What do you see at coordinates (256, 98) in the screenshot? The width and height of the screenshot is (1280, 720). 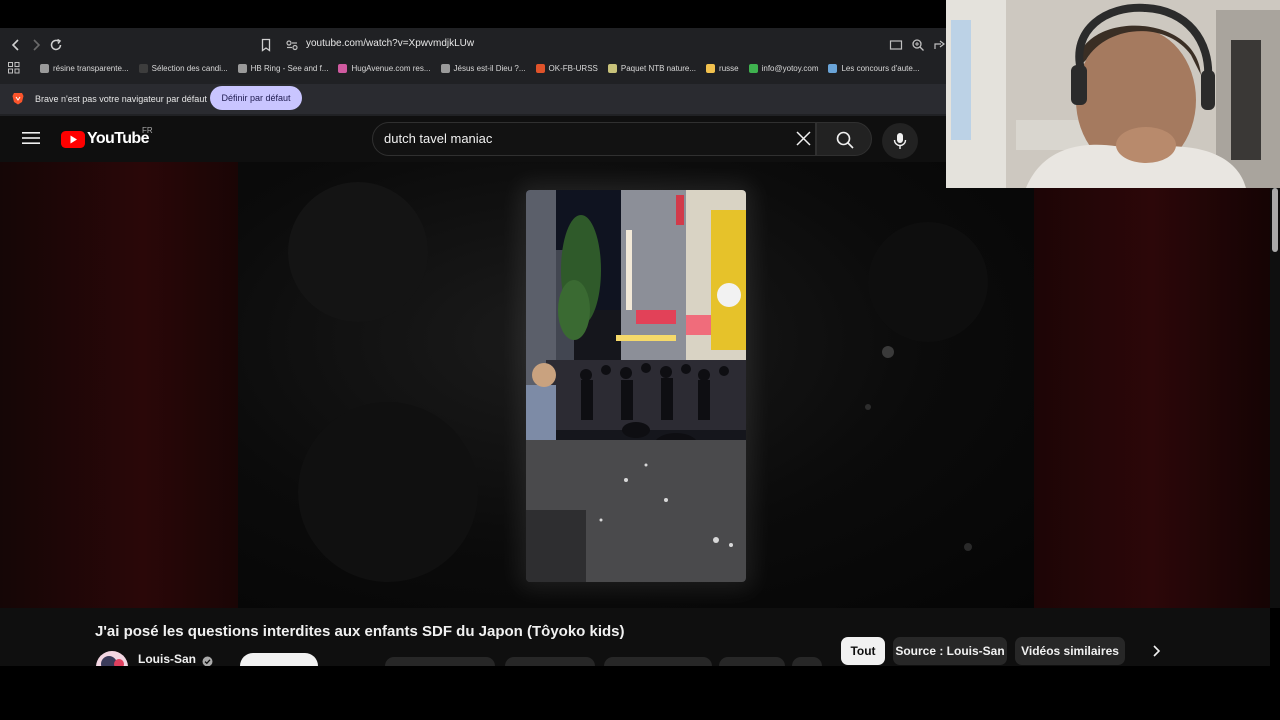 I see `set-default-button: Définir par défaut` at bounding box center [256, 98].